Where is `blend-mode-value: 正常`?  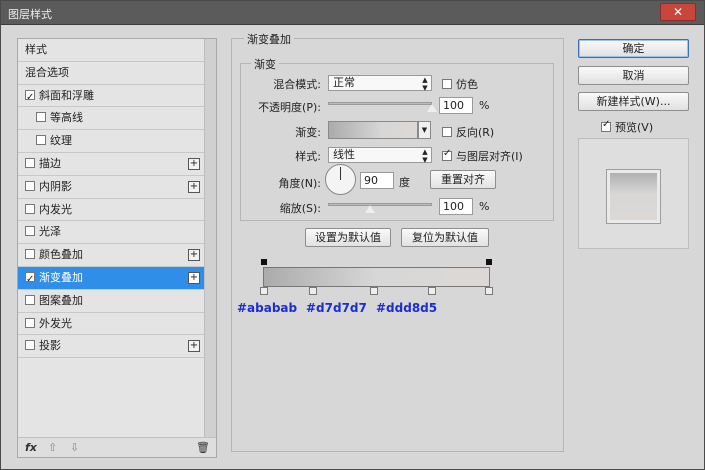
blend-mode-value: 正常 is located at coordinates (344, 82).